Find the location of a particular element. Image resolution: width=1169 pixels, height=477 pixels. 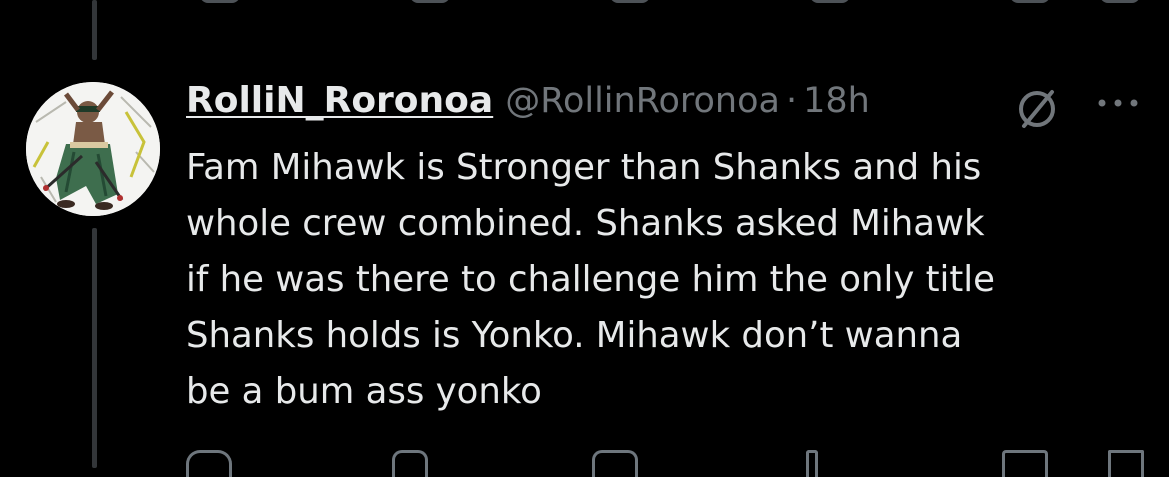

thread-line-bottom is located at coordinates (94, 348).